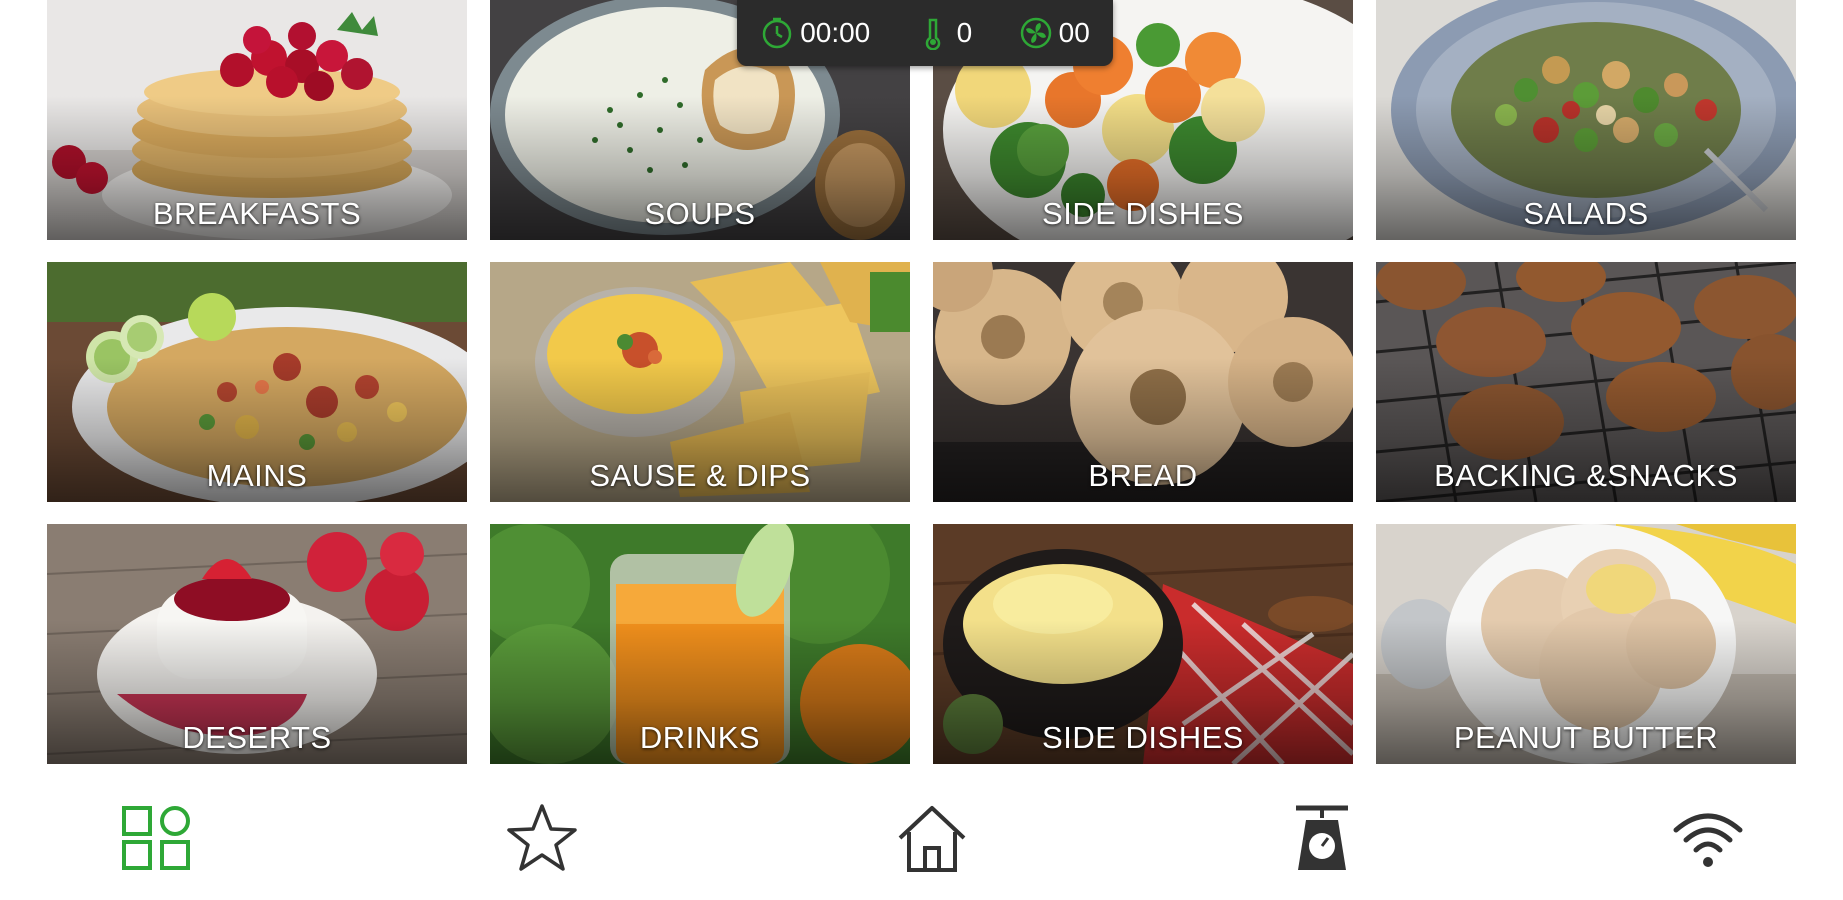  I want to click on category-tile-drinks: DRINKS, so click(700, 644).